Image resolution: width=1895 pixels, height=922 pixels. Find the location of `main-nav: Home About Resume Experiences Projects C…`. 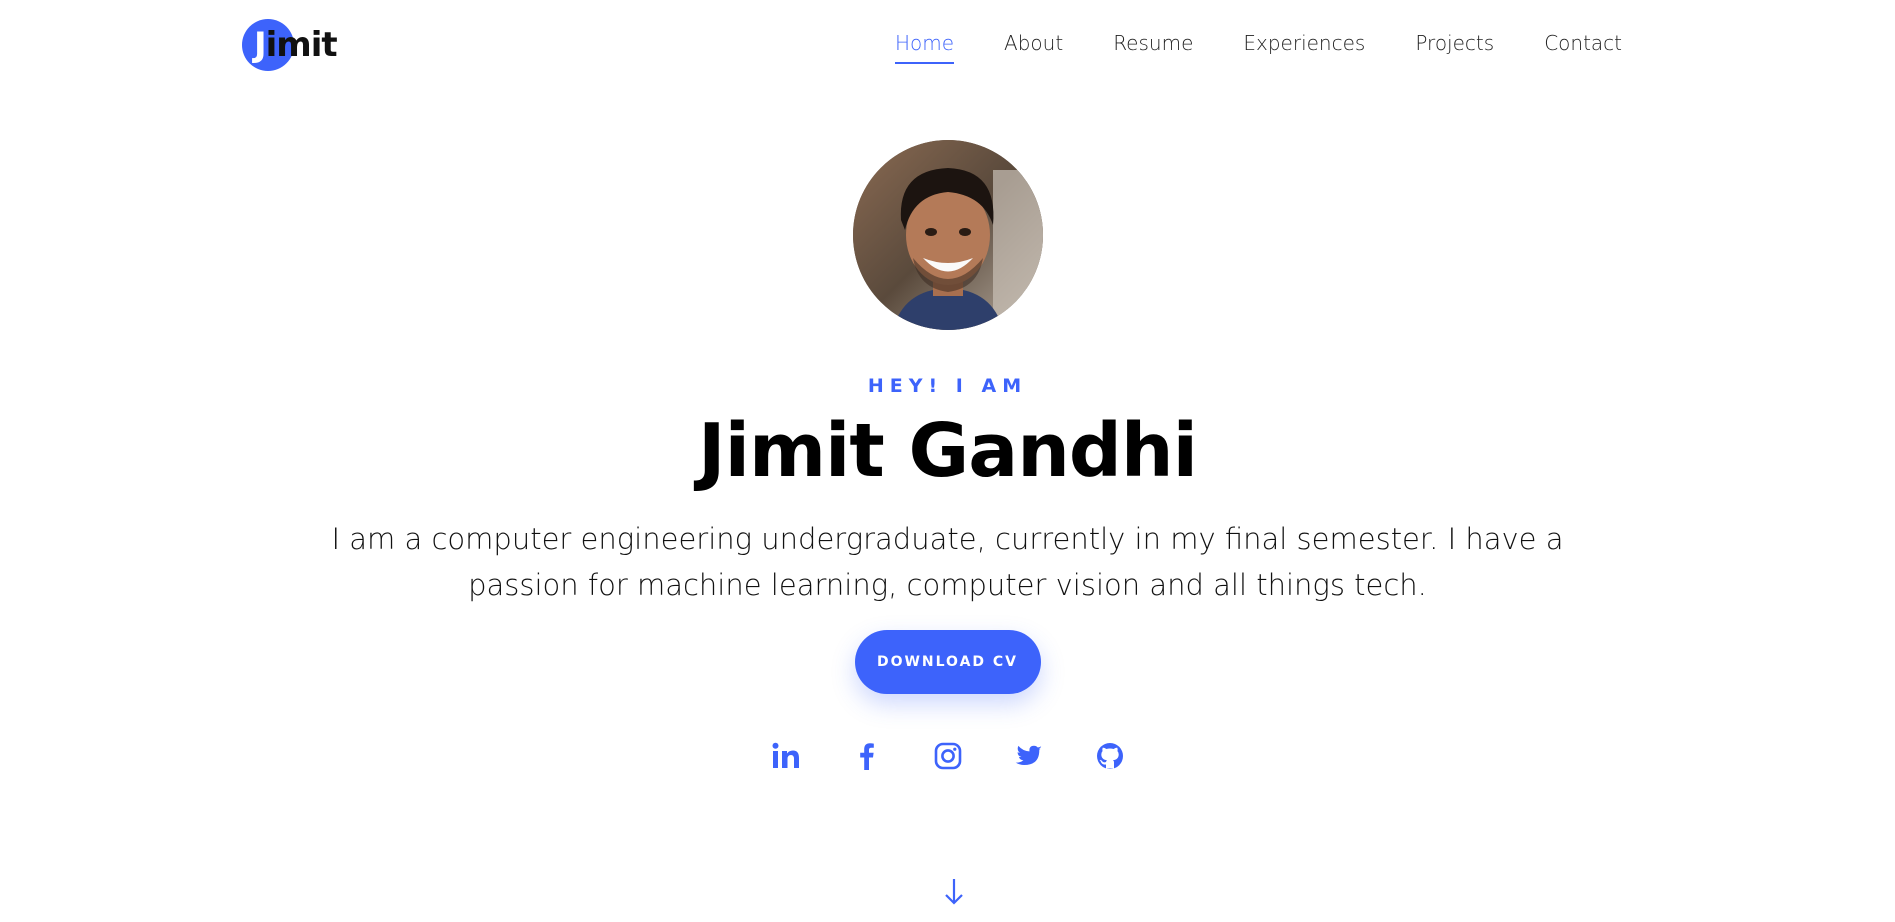

main-nav: Home About Resume Experiences Projects C… is located at coordinates (1258, 47).